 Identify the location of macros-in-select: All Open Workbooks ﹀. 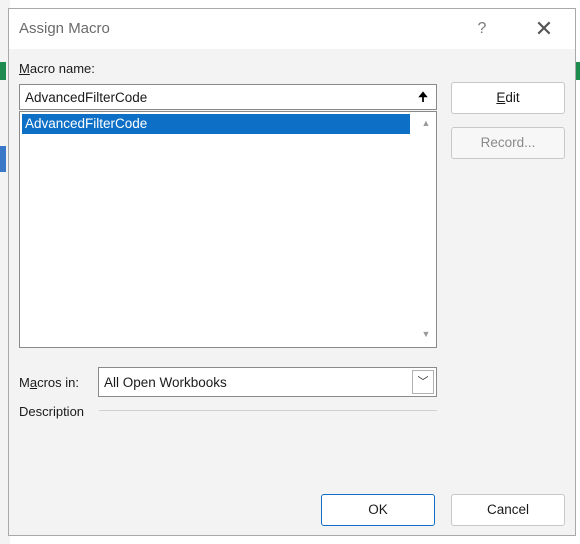
(267, 382).